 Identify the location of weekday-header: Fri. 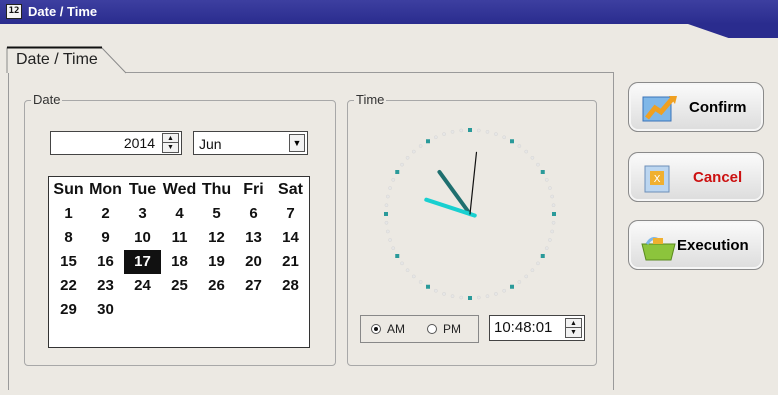
(253, 189).